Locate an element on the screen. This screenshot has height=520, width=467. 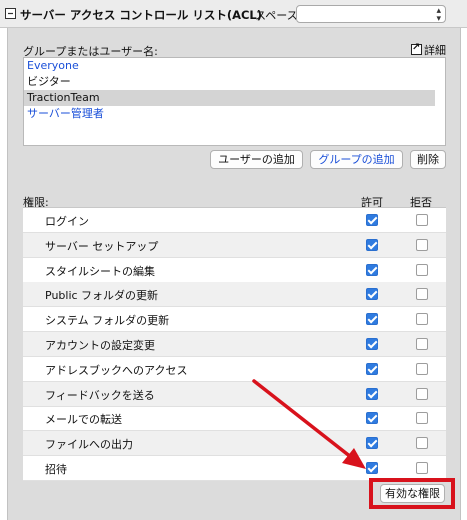
annotation-arrow is located at coordinates (309, 424).